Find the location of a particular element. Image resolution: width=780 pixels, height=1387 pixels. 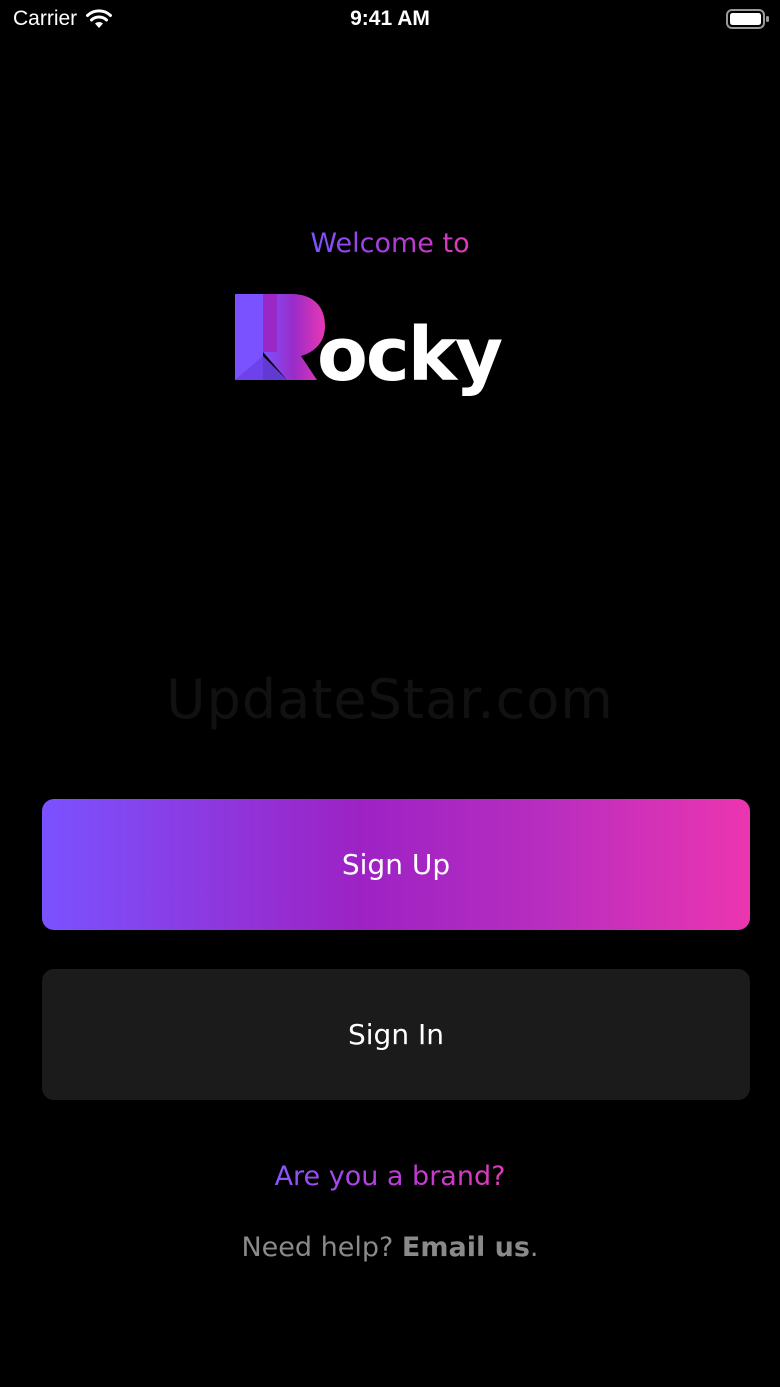

email-us-link: Email us is located at coordinates (466, 1247).